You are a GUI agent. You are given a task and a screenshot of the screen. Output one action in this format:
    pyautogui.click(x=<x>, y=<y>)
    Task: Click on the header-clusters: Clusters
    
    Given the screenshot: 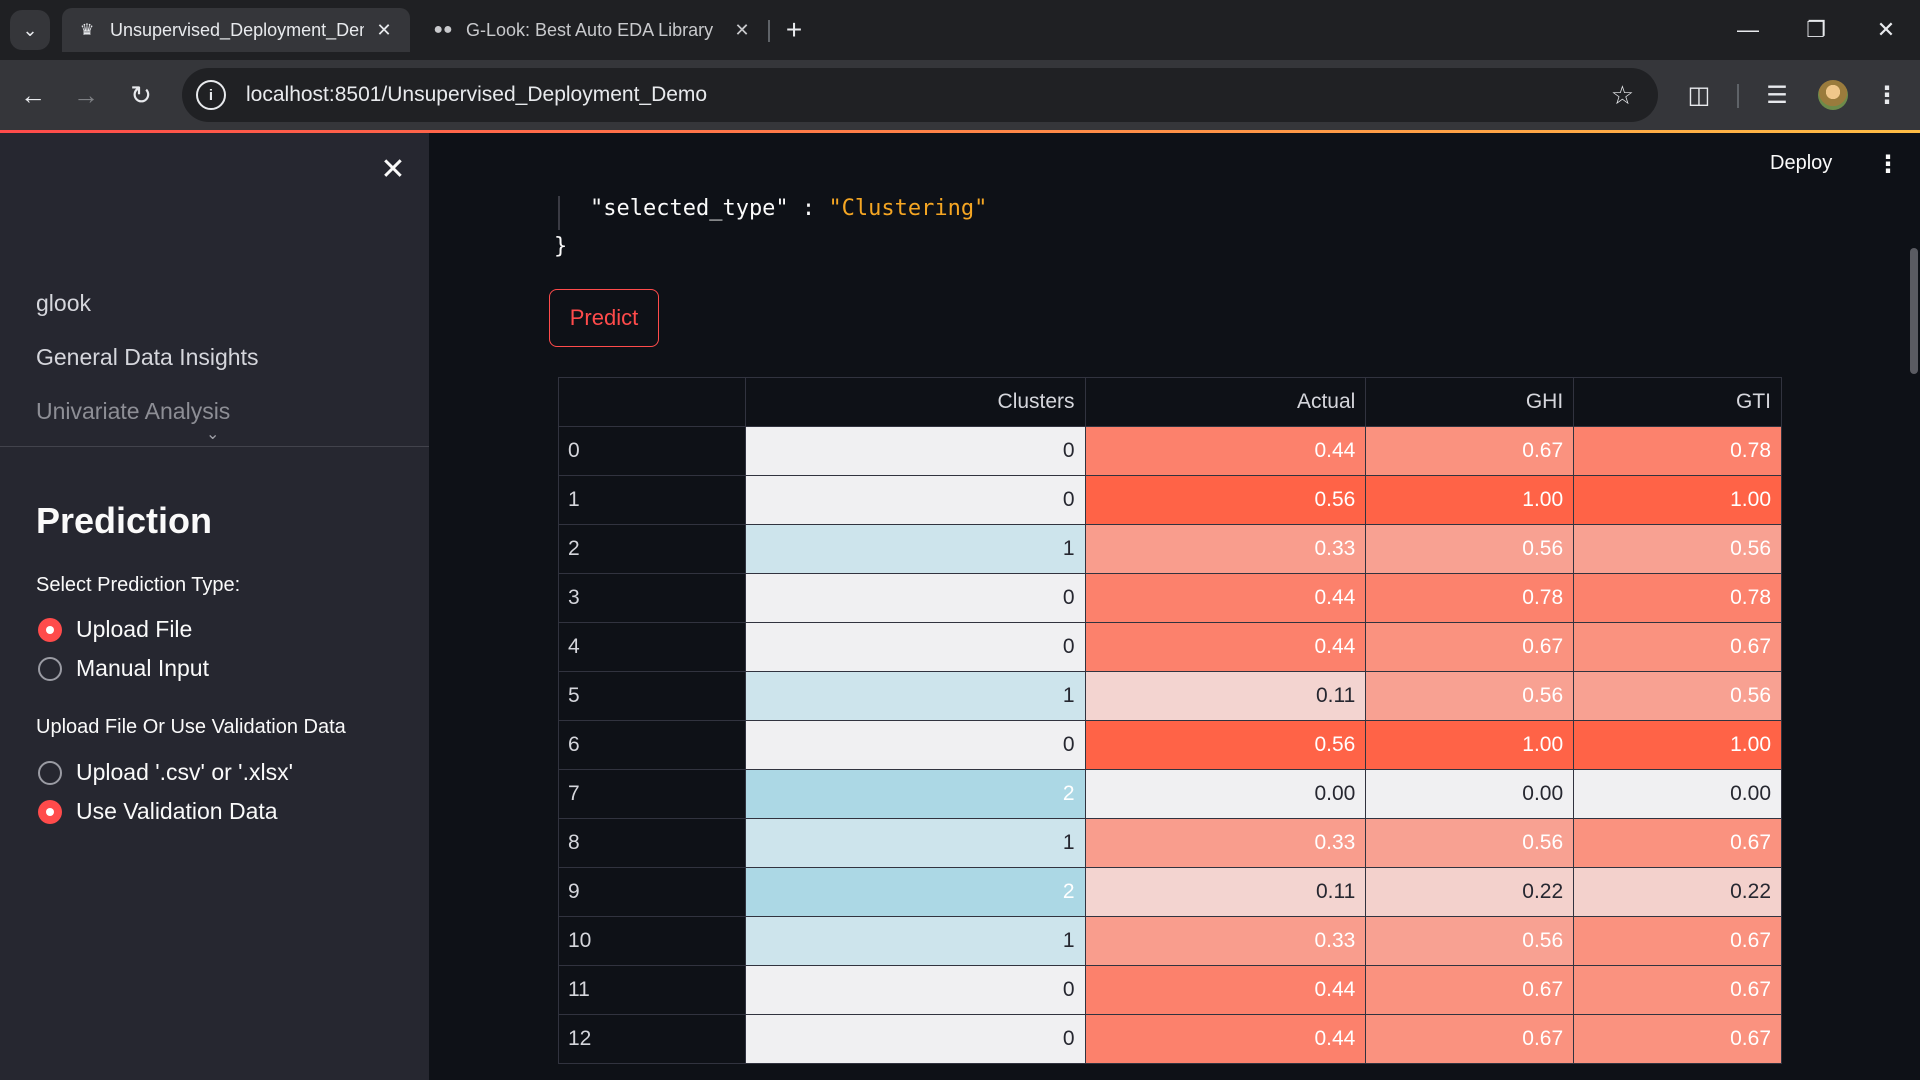 What is the action you would take?
    pyautogui.click(x=915, y=402)
    